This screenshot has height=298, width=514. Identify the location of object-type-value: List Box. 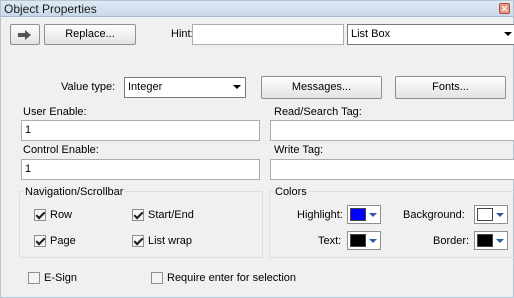
(371, 34).